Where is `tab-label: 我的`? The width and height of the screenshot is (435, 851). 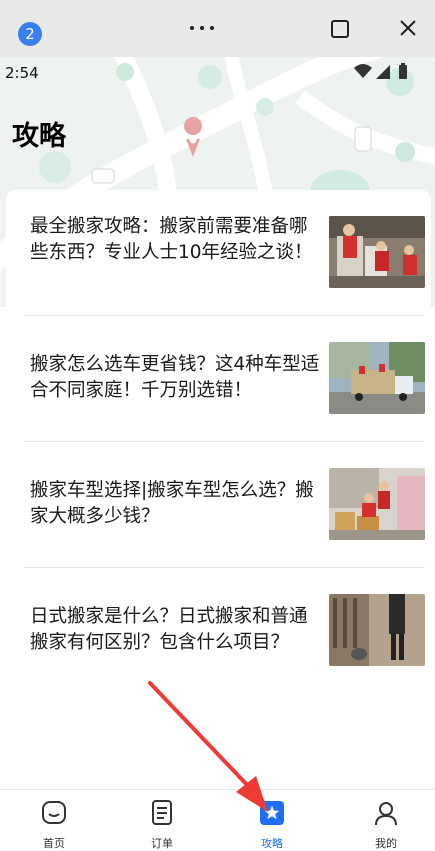 tab-label: 我的 is located at coordinates (386, 843).